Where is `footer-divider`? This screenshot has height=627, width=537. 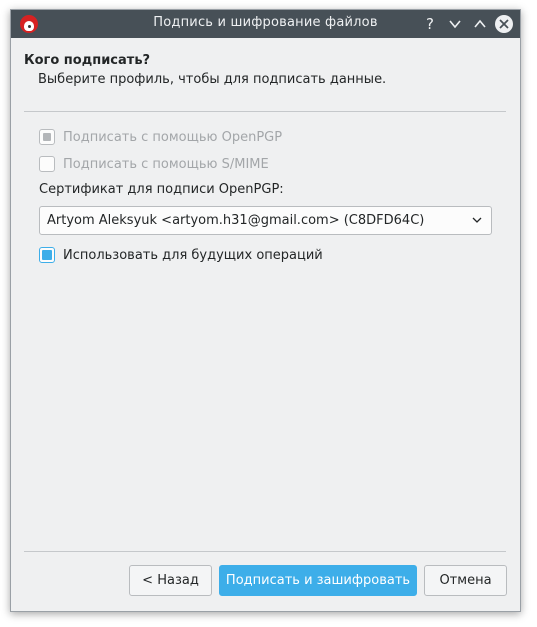
footer-divider is located at coordinates (265, 551).